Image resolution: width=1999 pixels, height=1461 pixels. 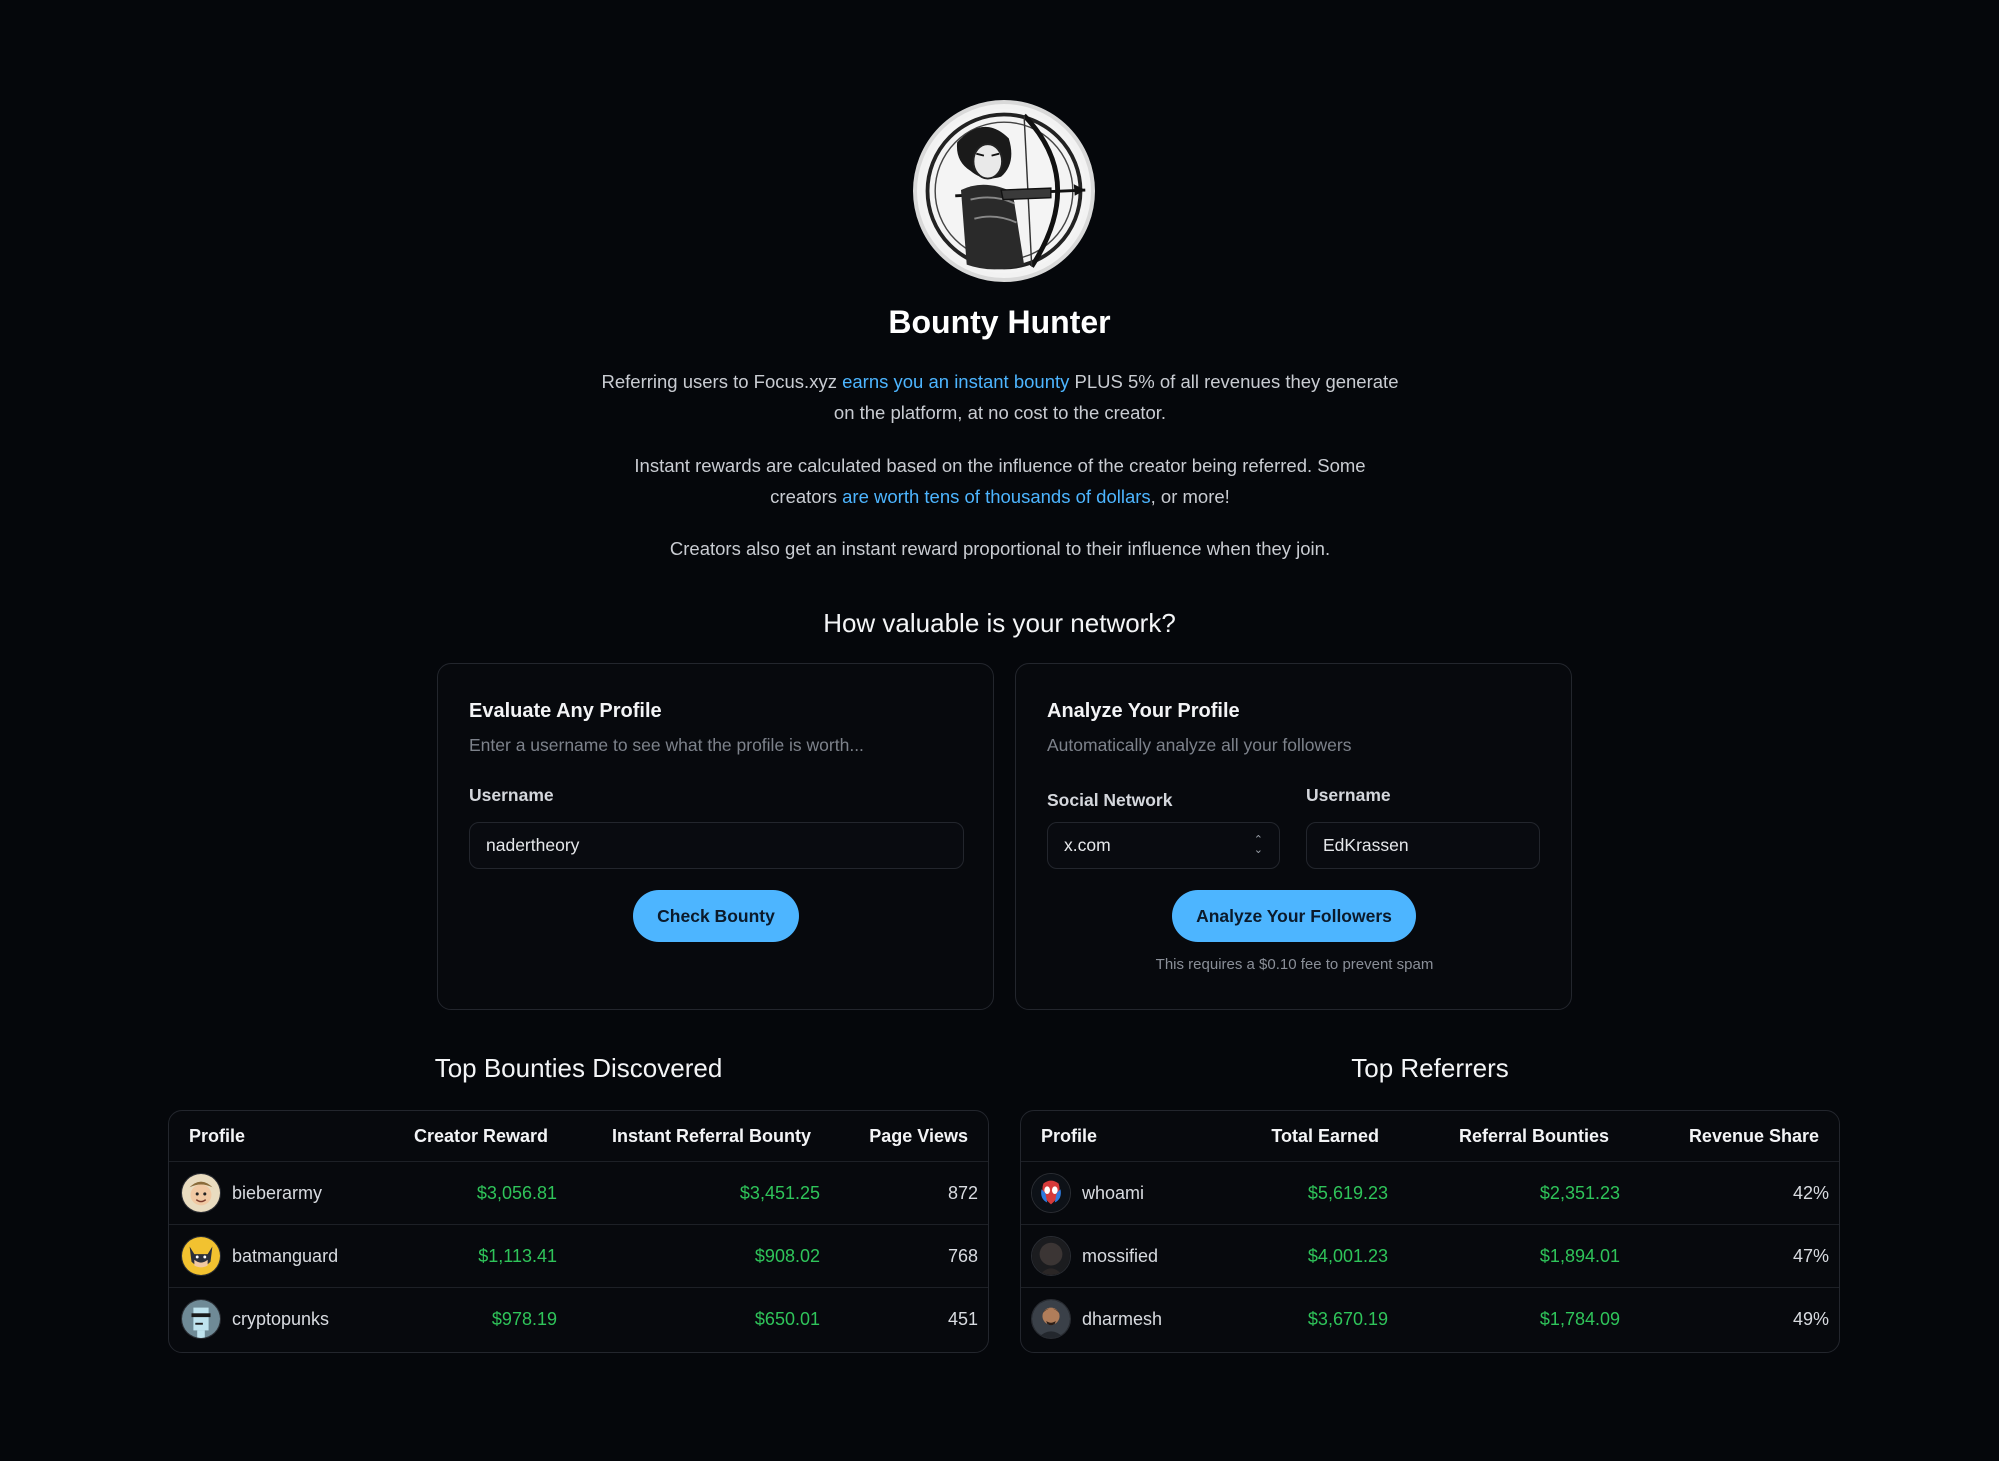 What do you see at coordinates (1347, 1255) in the screenshot?
I see `total-earned-cell: $4,001.23` at bounding box center [1347, 1255].